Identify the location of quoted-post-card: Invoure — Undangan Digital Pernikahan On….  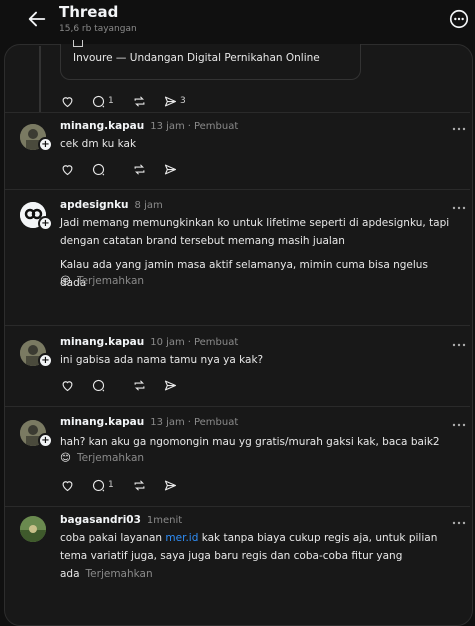
(210, 60).